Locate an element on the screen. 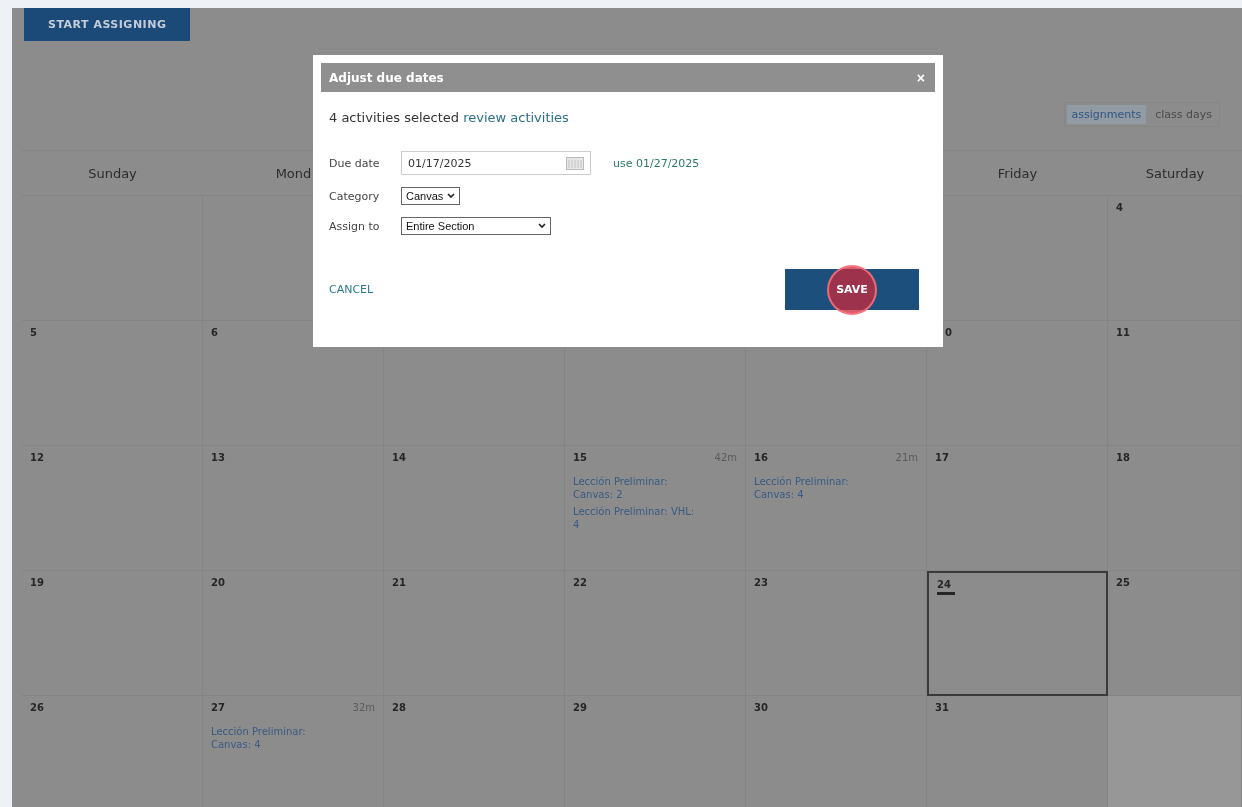  day-number: 20 is located at coordinates (218, 582).